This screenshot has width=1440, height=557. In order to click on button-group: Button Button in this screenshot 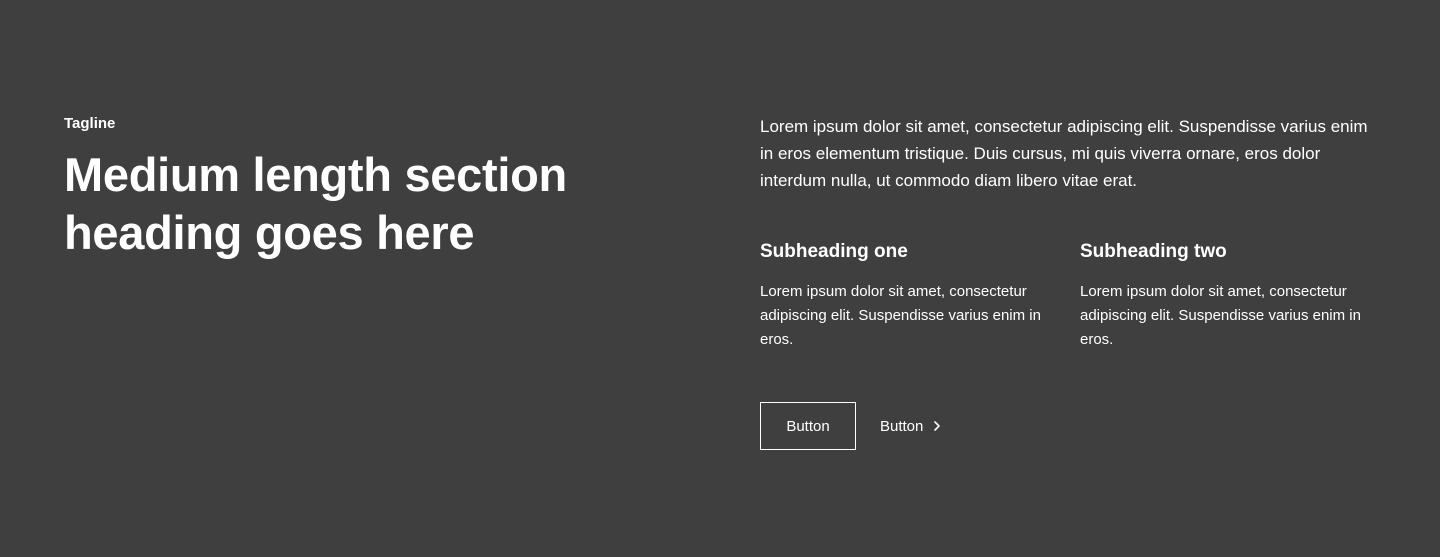, I will do `click(1068, 426)`.